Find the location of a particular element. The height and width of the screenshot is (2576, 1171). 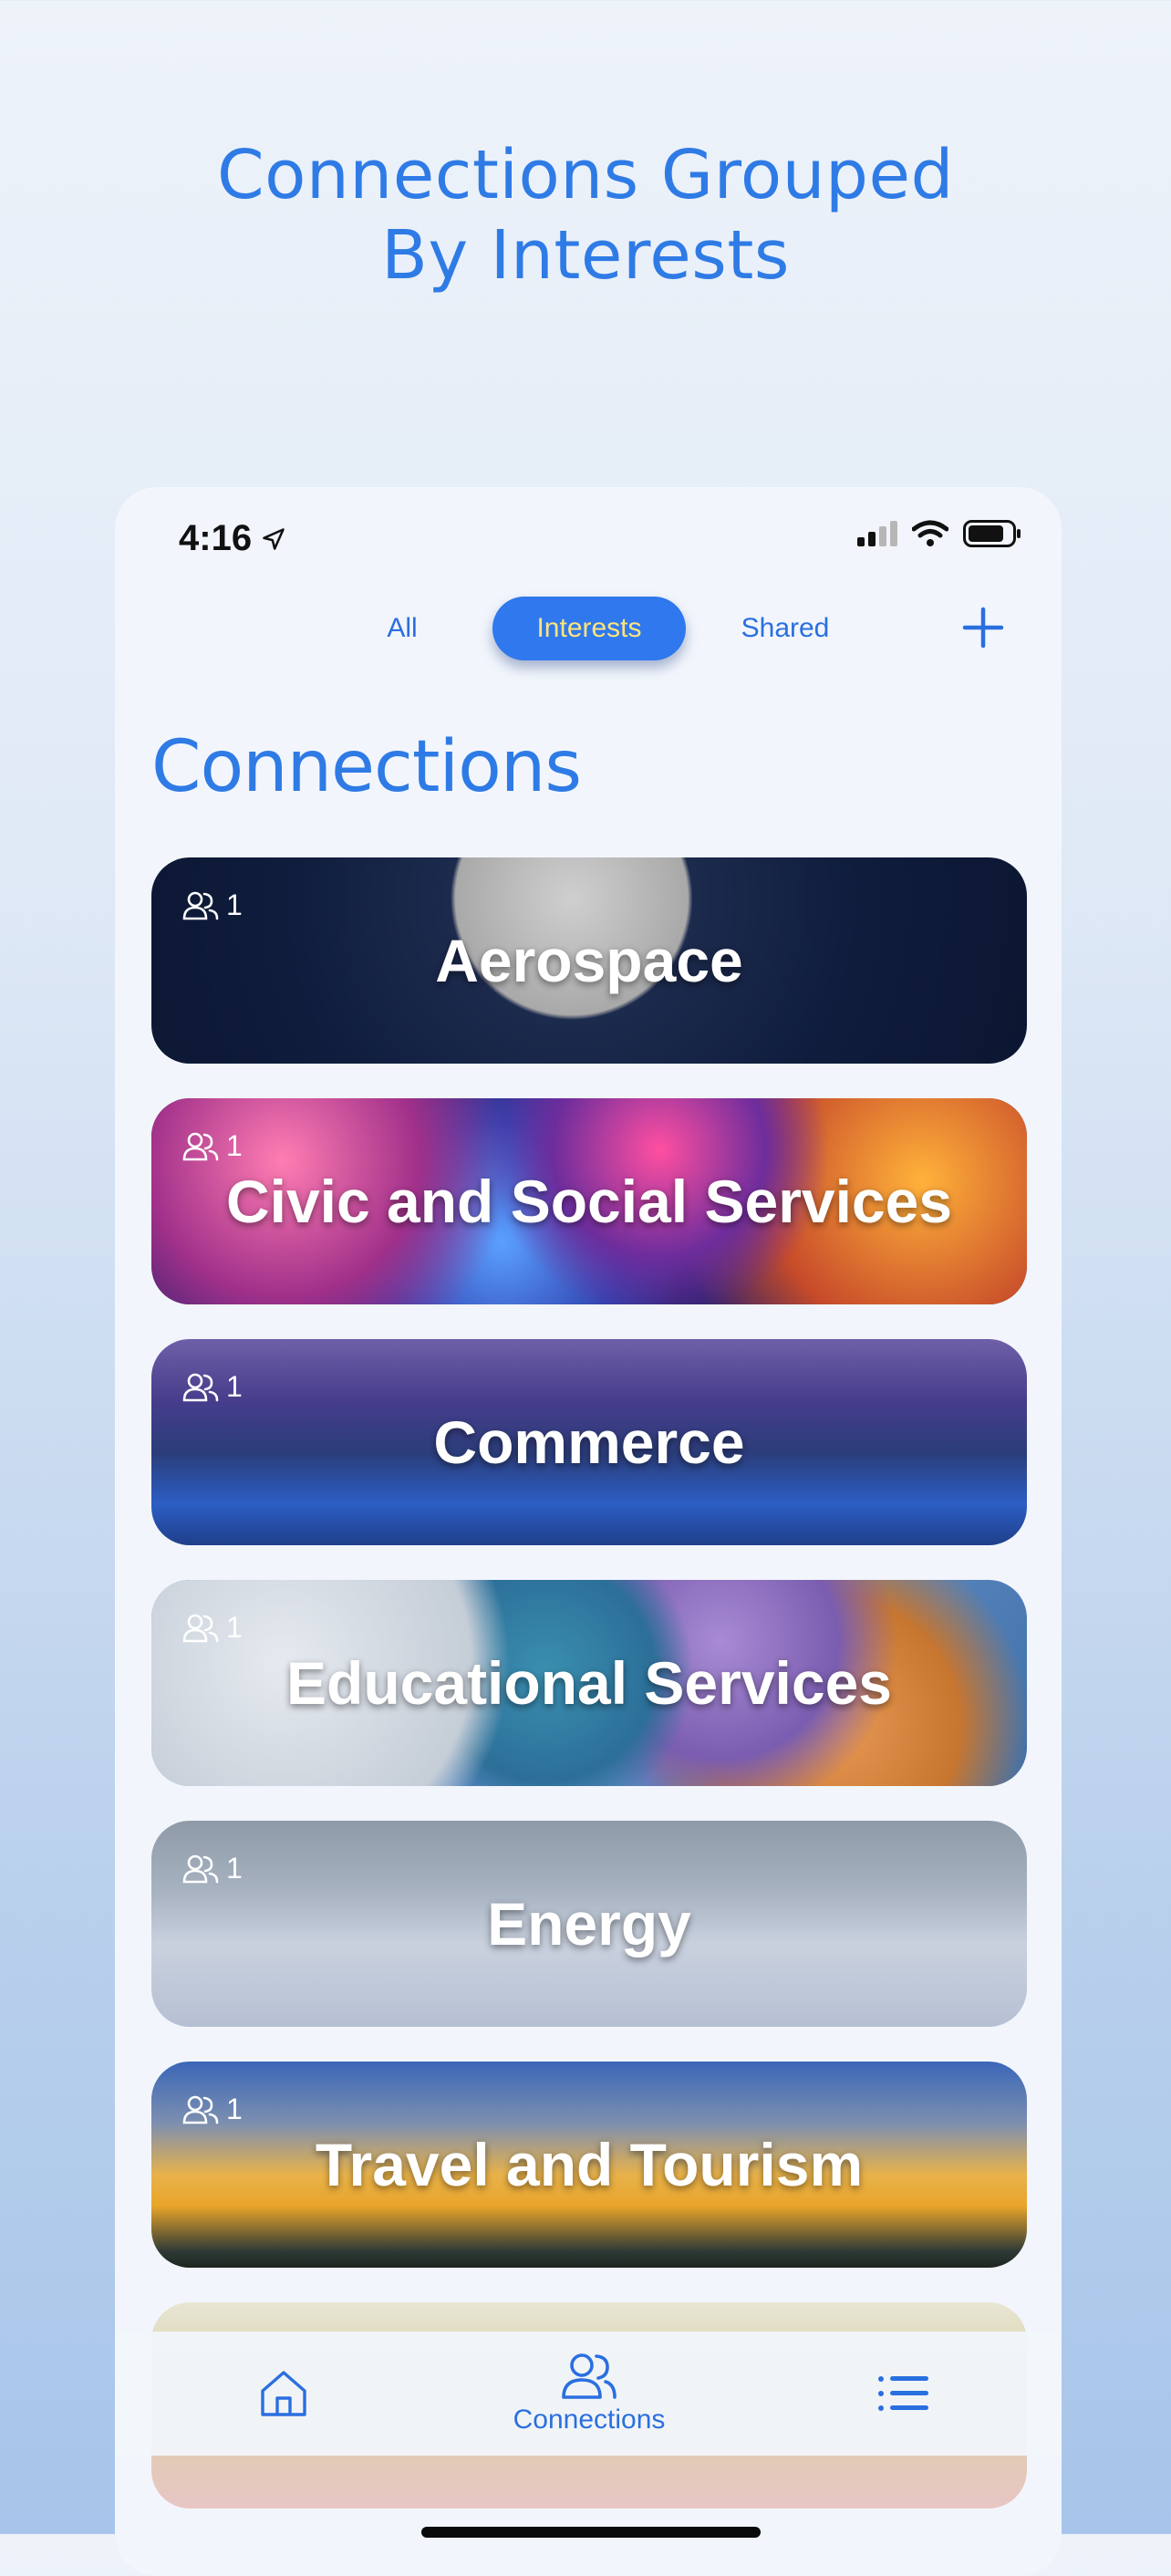

home-indicator is located at coordinates (591, 2532).